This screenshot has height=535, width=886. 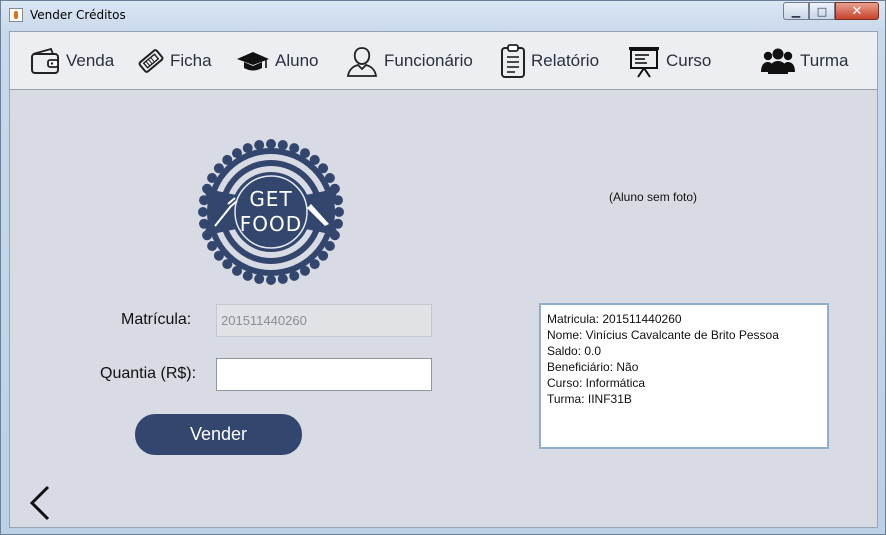 I want to click on menu-item-funcionario: Funcionário, so click(x=409, y=60).